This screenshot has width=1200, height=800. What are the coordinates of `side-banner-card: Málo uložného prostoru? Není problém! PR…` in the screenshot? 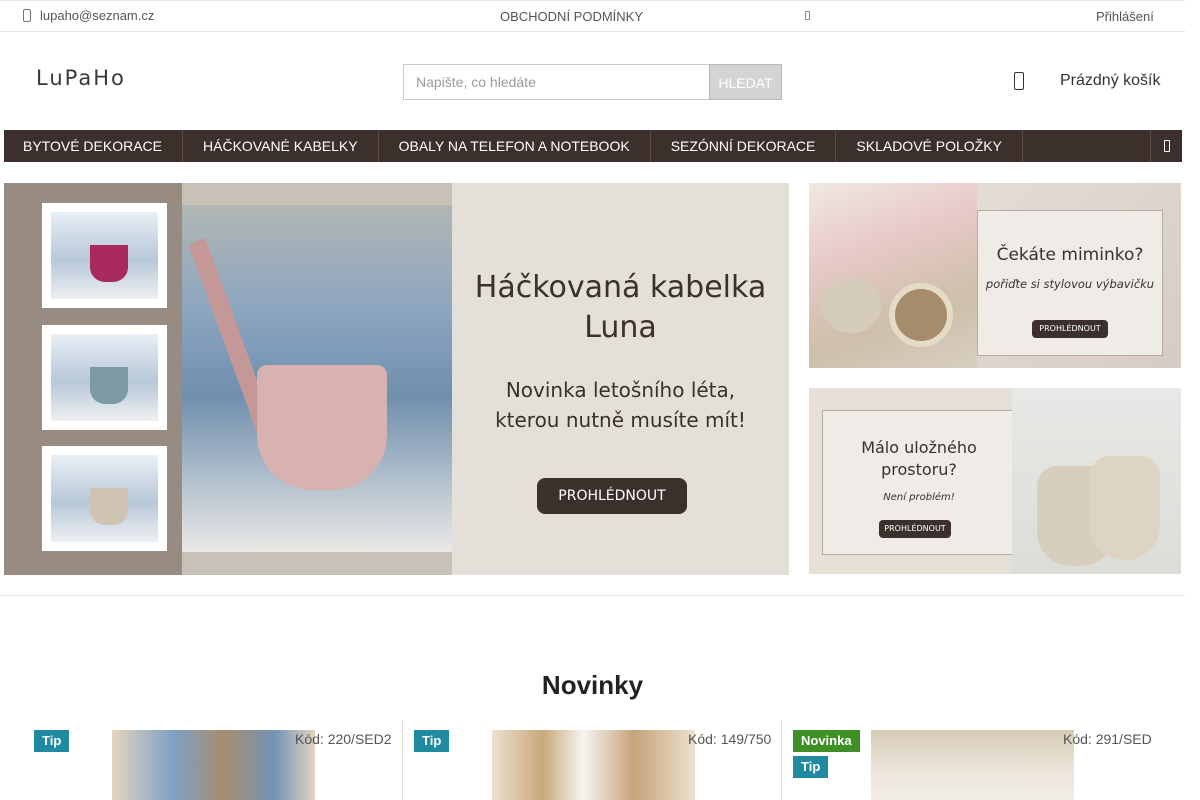 It's located at (919, 482).